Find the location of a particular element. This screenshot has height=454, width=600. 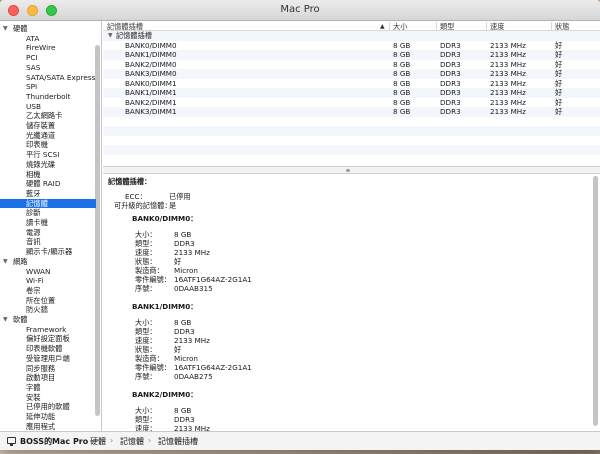

path-bar: BOSS的Mac Pro › 硬體 › 記憶體 › 記憶體插槽 is located at coordinates (300, 440).